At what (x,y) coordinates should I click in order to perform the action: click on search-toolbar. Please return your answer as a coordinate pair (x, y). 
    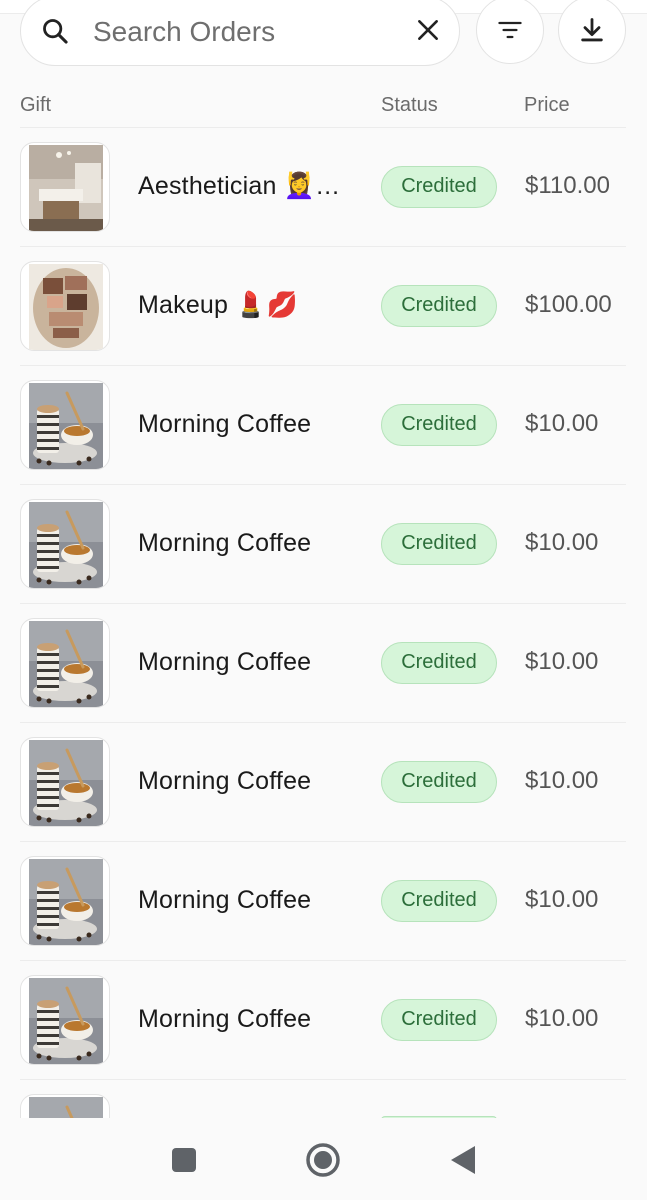
    Looking at the image, I should click on (323, 33).